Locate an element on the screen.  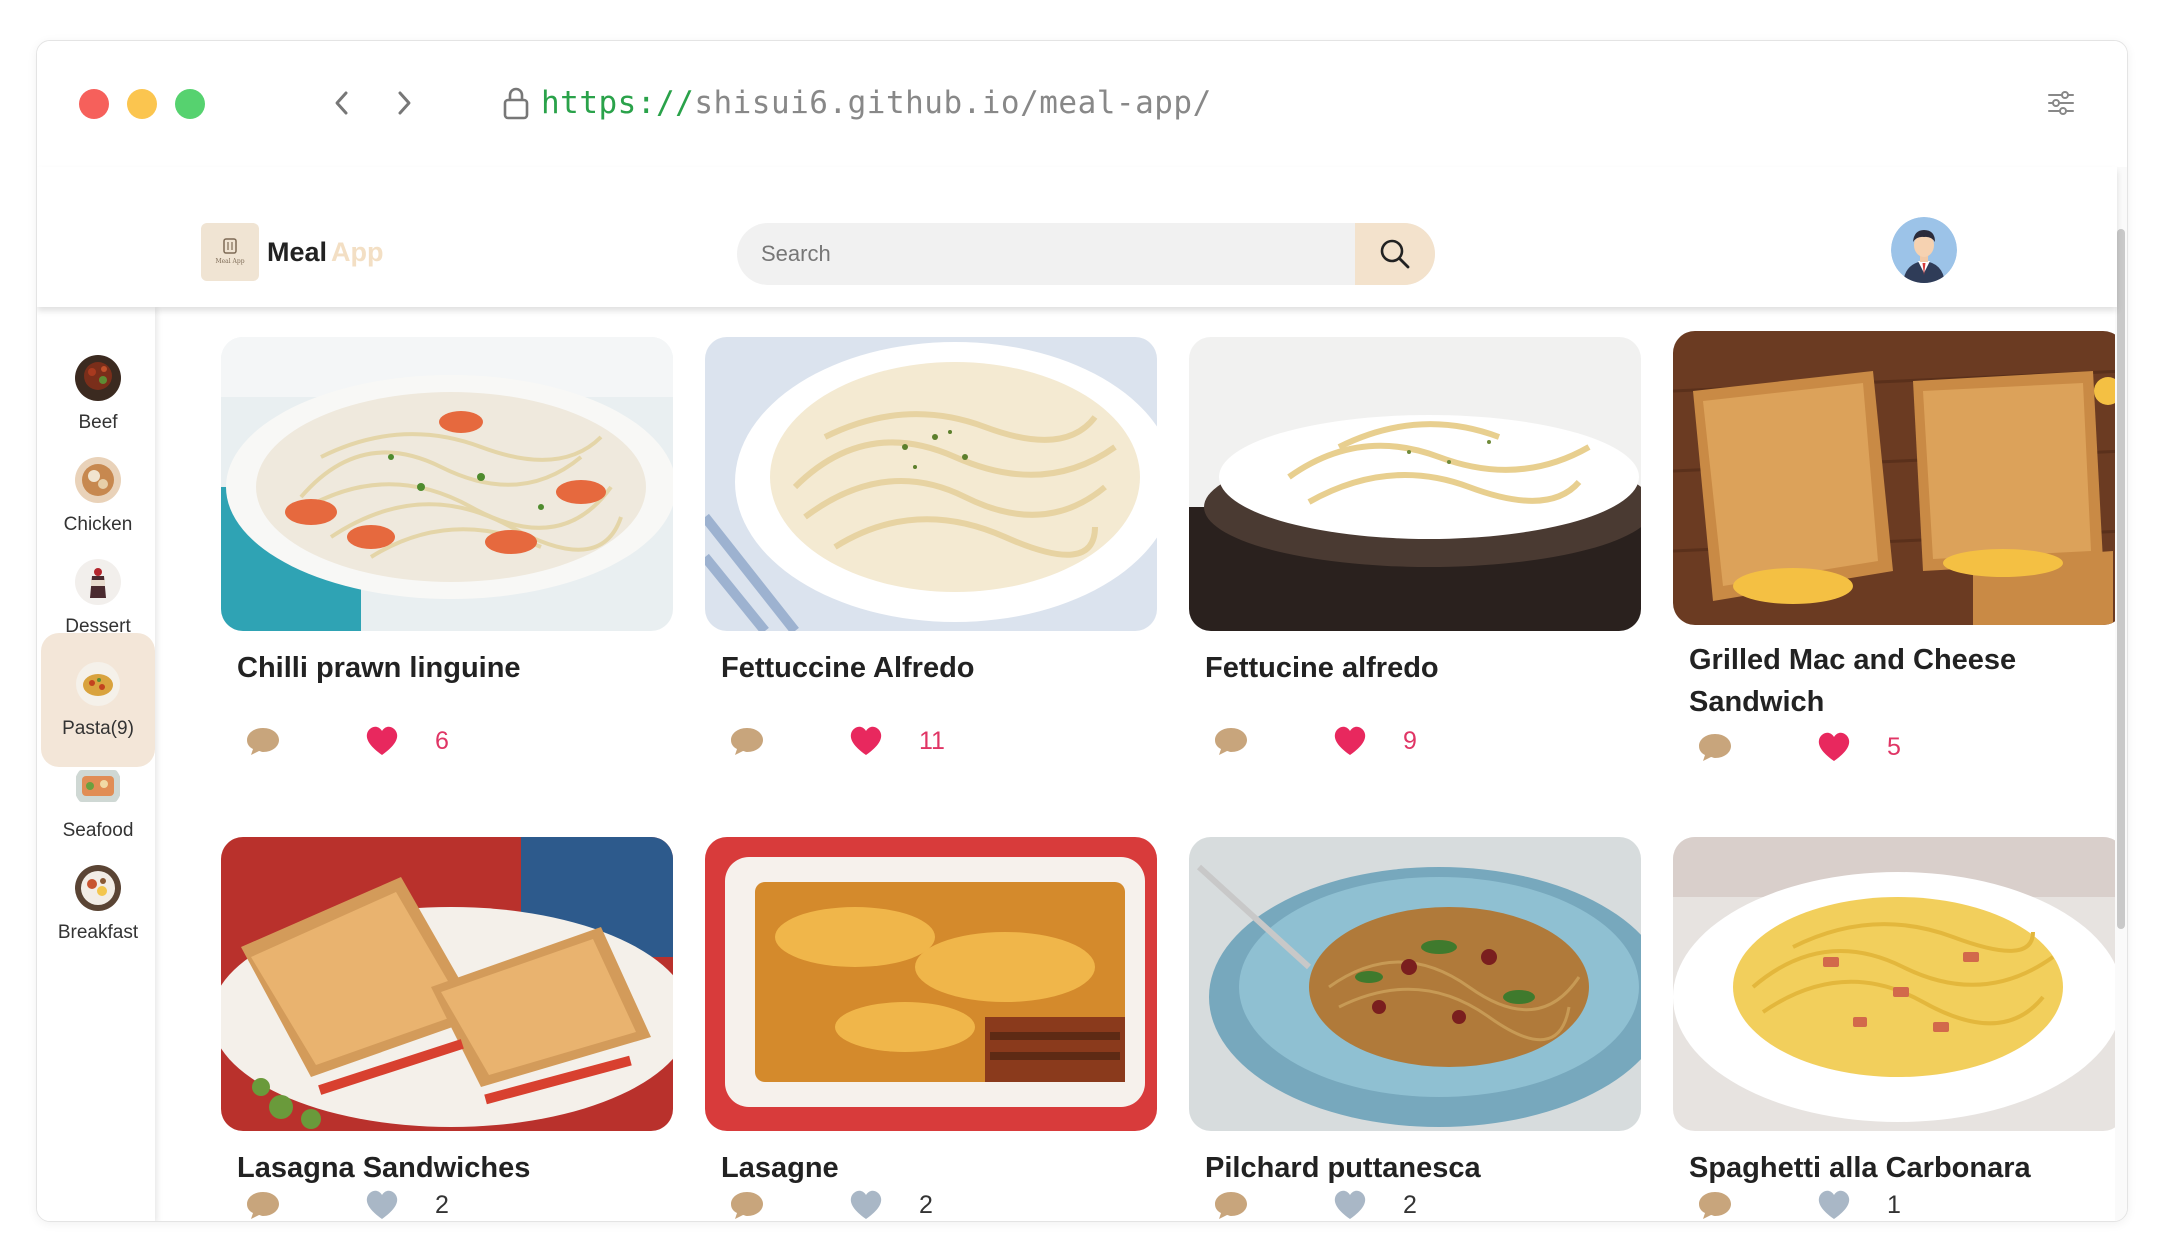
meal-stats: 11 is located at coordinates (879, 741).